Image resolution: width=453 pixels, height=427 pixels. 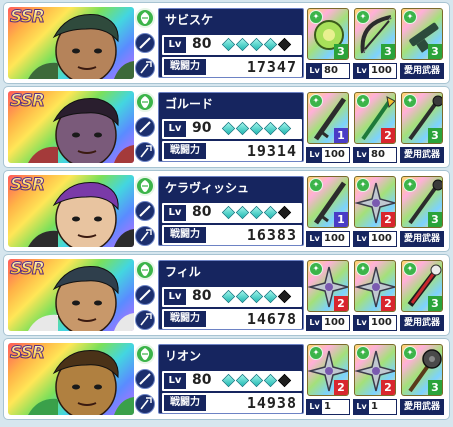 I want to click on weapon-list: ✦ 2 Lv 1 ✦ 2 Lv 1 ✦ 3 愛用武器, so click(x=376, y=379).